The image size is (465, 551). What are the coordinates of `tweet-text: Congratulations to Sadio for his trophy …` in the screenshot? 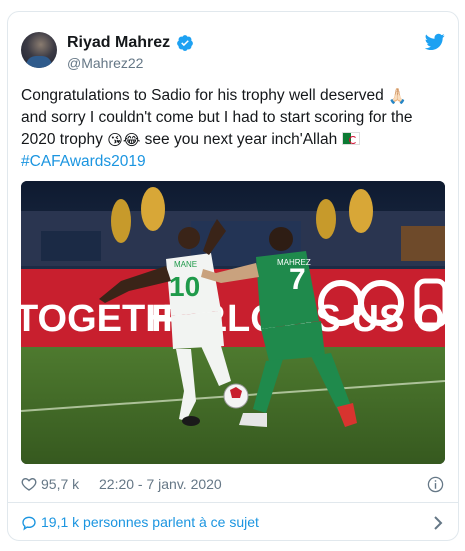 It's located at (233, 129).